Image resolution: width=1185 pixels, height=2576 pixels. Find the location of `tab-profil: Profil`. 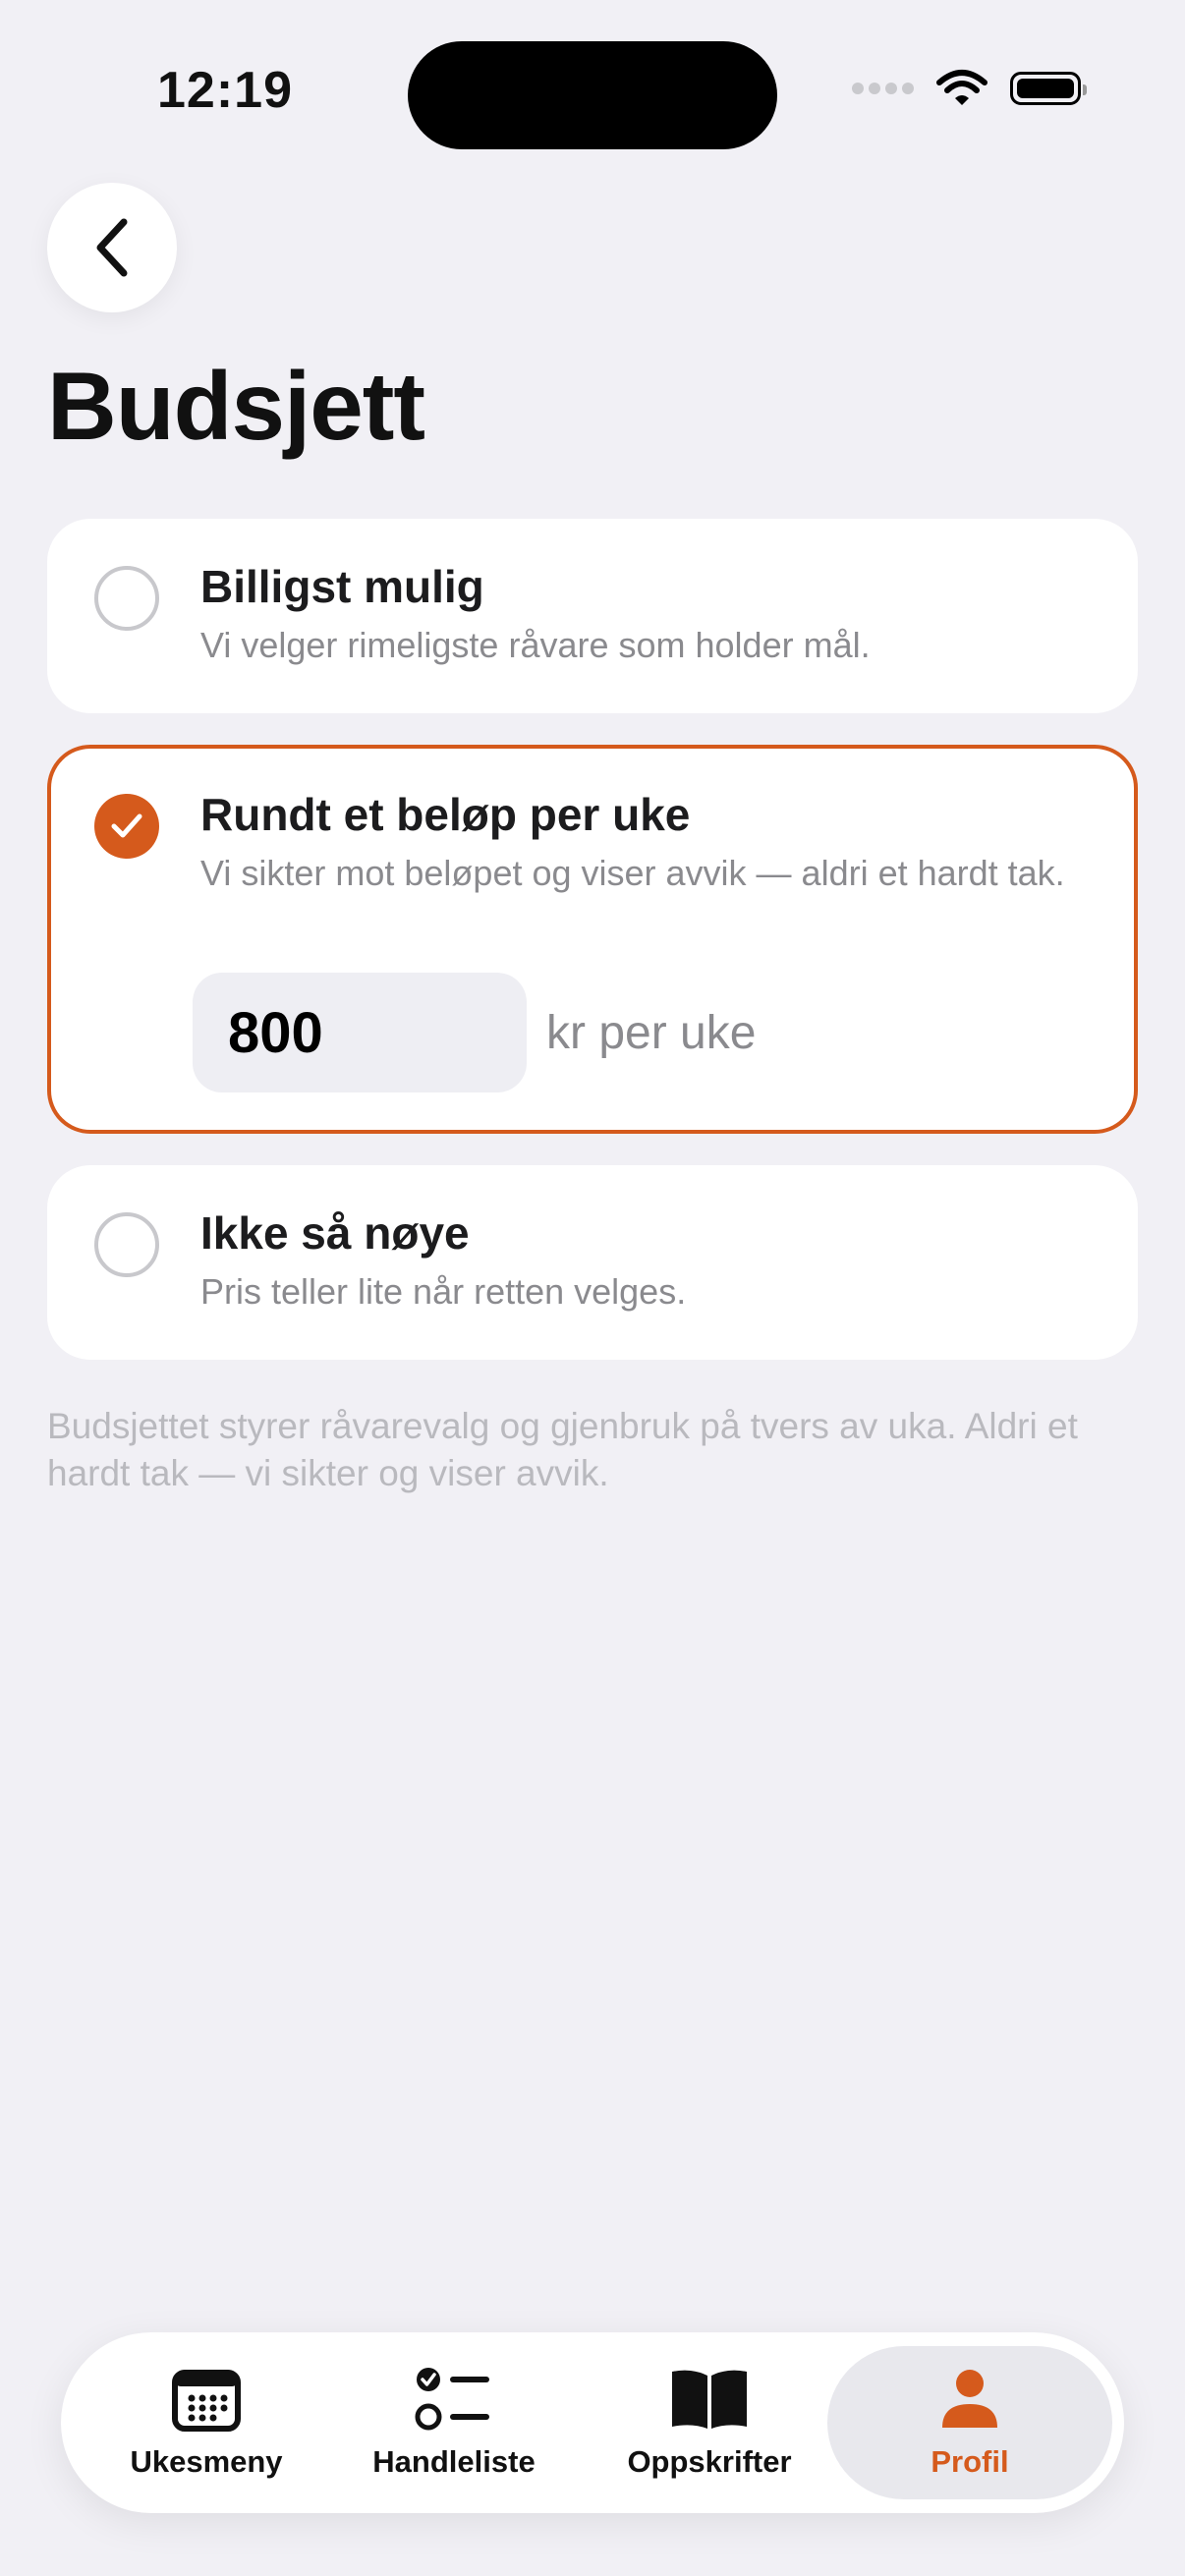

tab-profil: Profil is located at coordinates (970, 2422).